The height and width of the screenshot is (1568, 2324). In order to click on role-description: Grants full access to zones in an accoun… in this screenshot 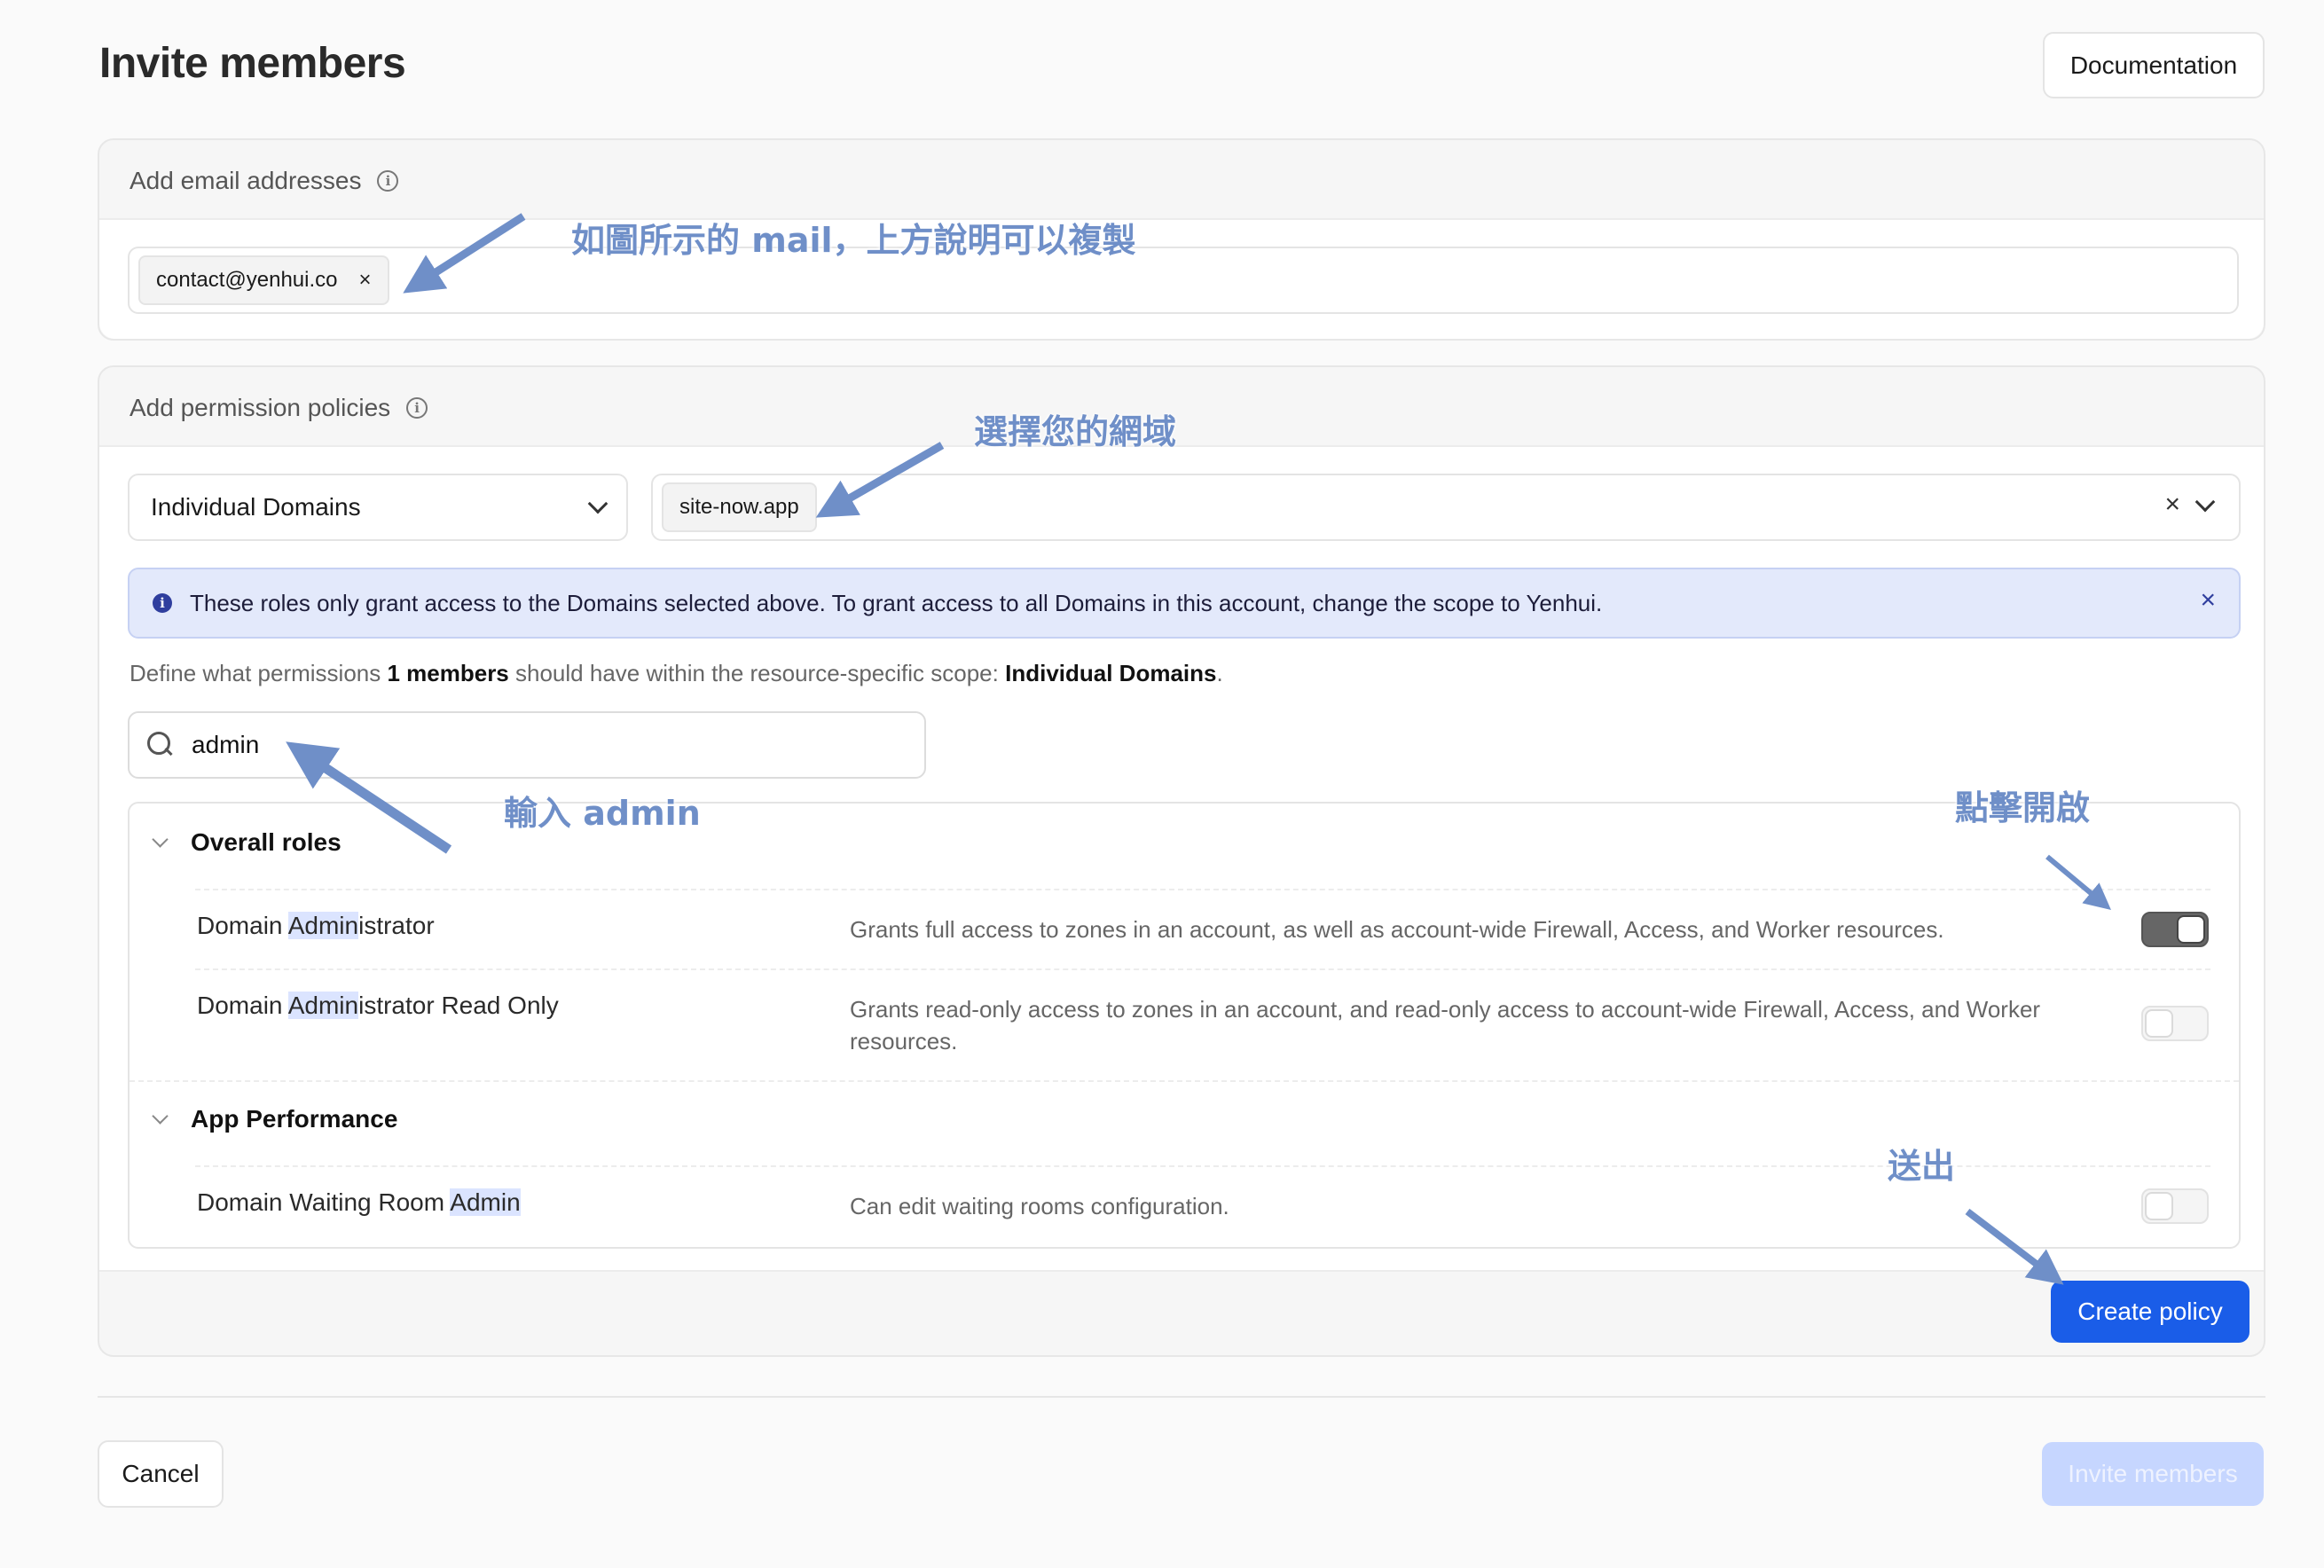, I will do `click(1397, 930)`.